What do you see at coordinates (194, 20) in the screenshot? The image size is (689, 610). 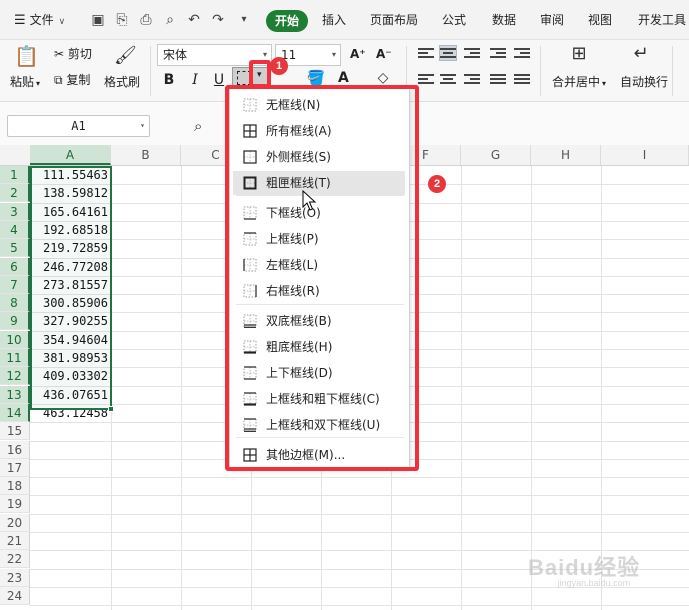 I see `undo-icon: ↶` at bounding box center [194, 20].